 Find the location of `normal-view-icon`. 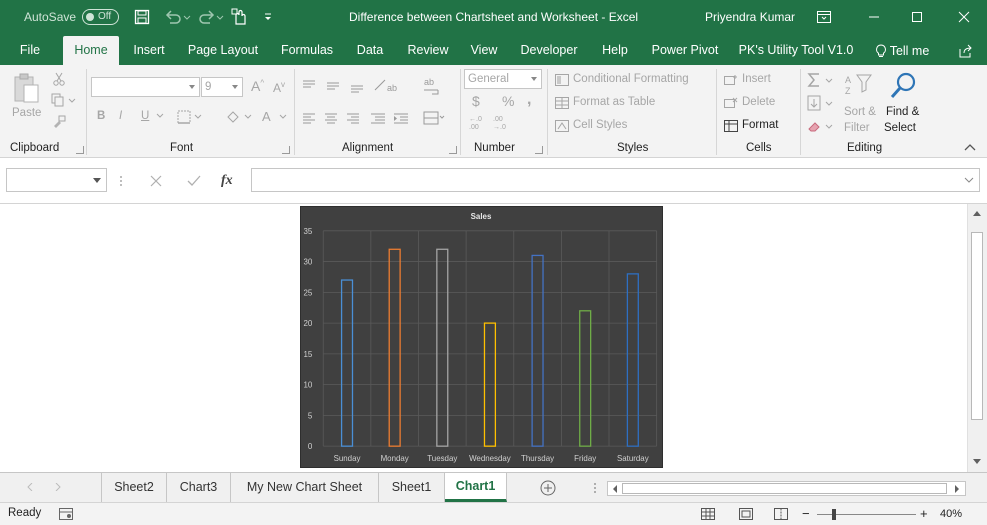

normal-view-icon is located at coordinates (708, 514).